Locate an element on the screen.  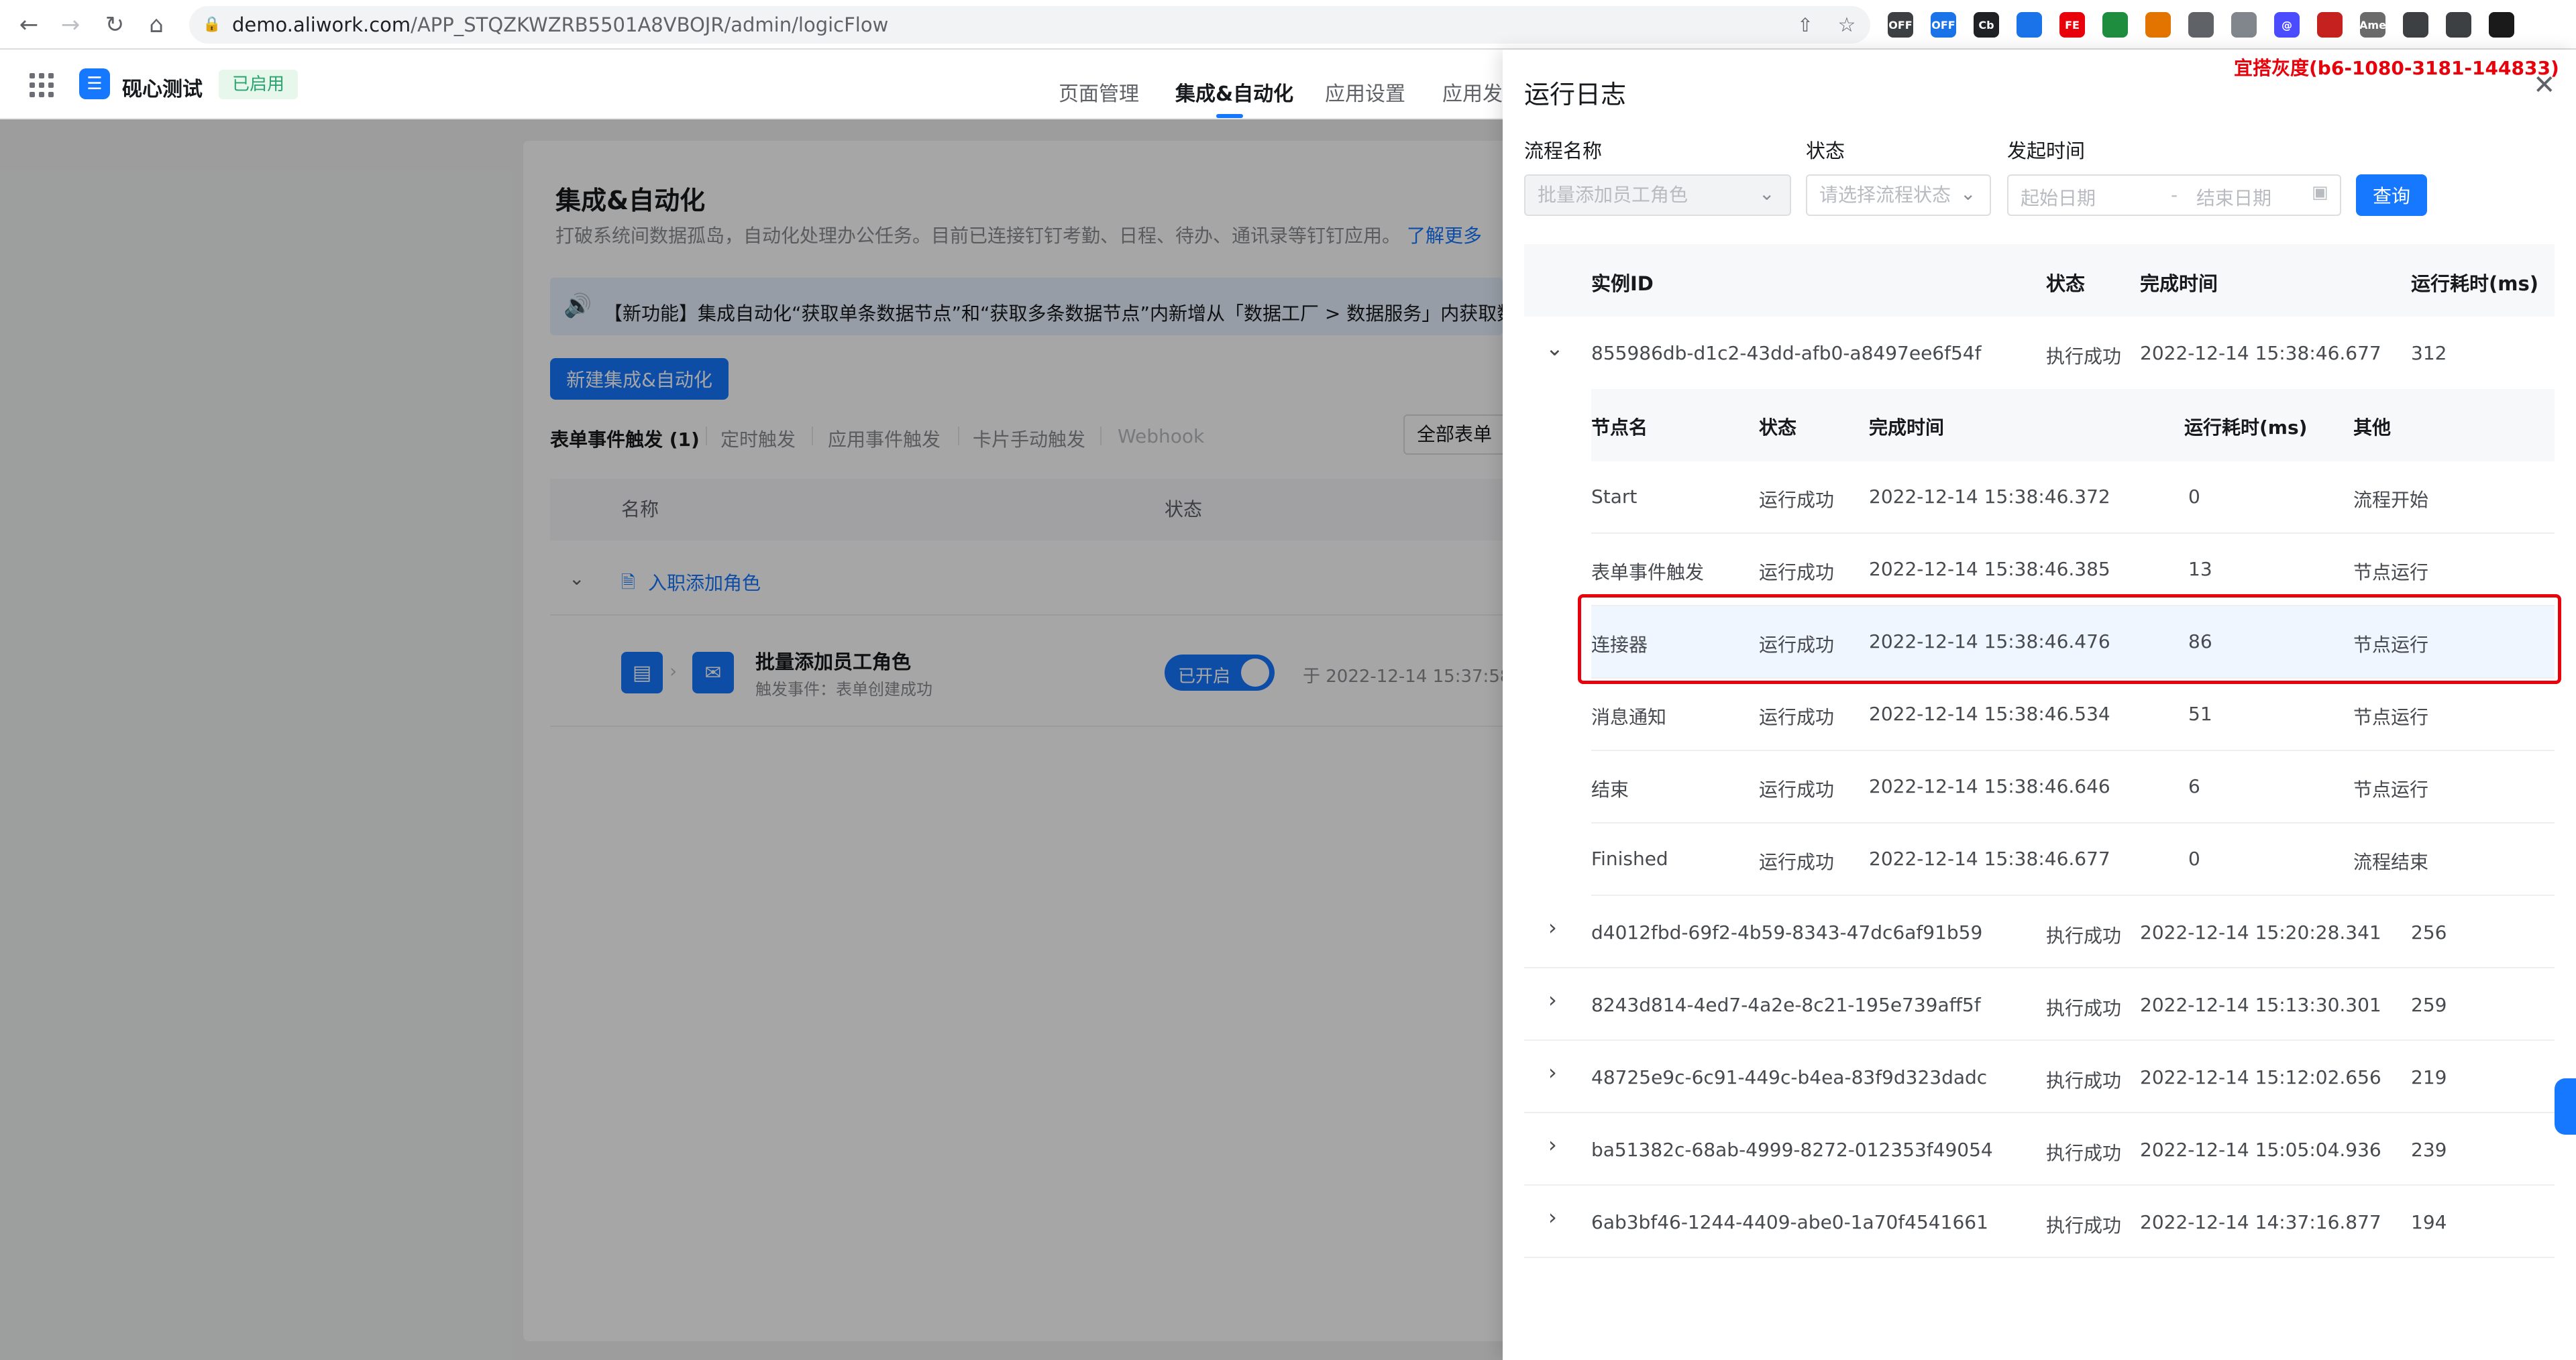
instance-id: 48725e9c-6c91-449c-b4ea-83f9d323dadc is located at coordinates (1789, 1077).